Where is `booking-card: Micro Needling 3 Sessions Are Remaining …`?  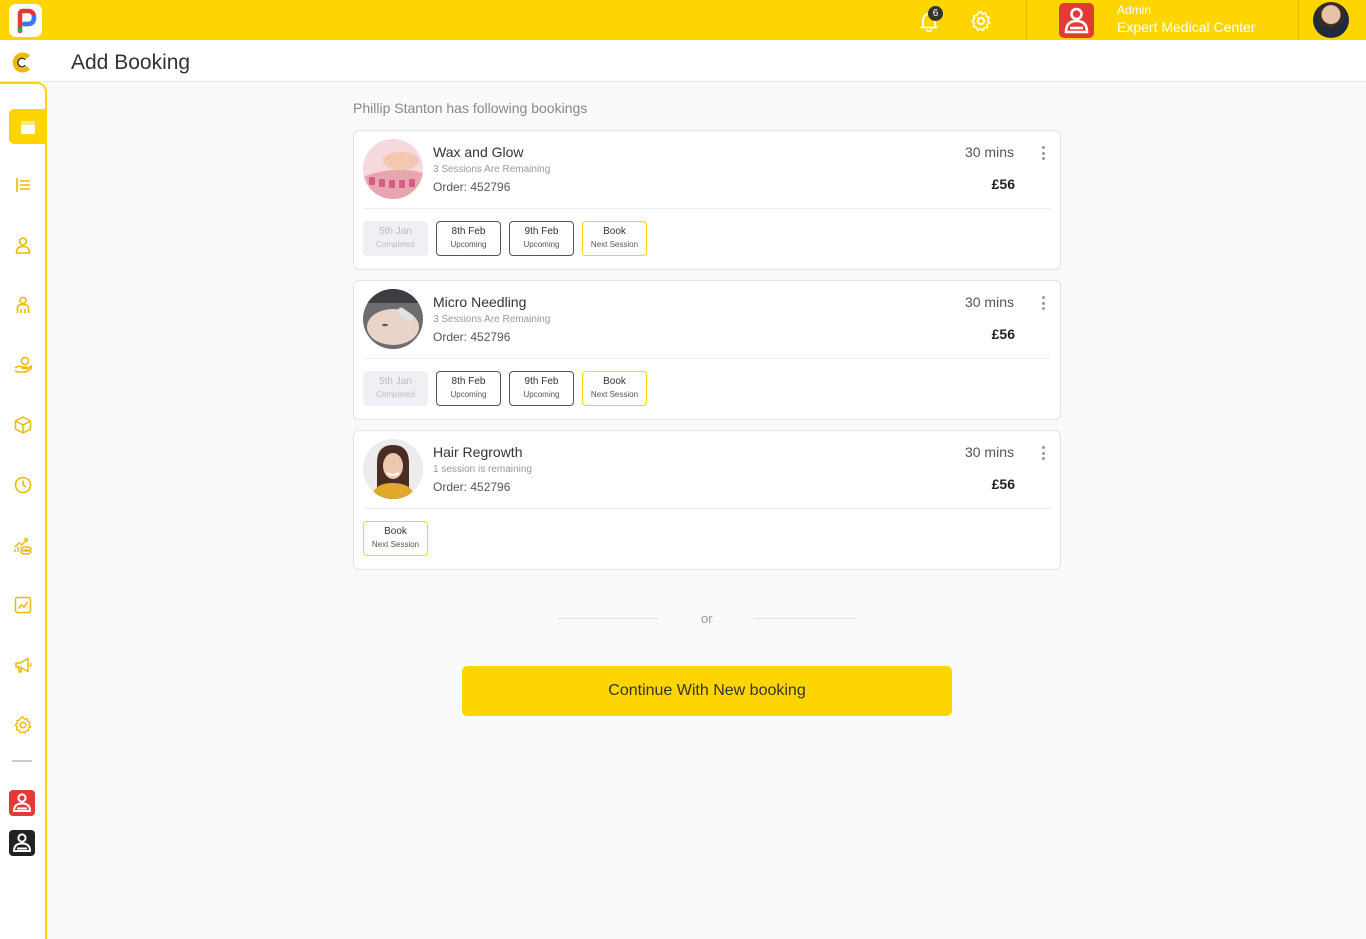 booking-card: Micro Needling 3 Sessions Are Remaining … is located at coordinates (707, 350).